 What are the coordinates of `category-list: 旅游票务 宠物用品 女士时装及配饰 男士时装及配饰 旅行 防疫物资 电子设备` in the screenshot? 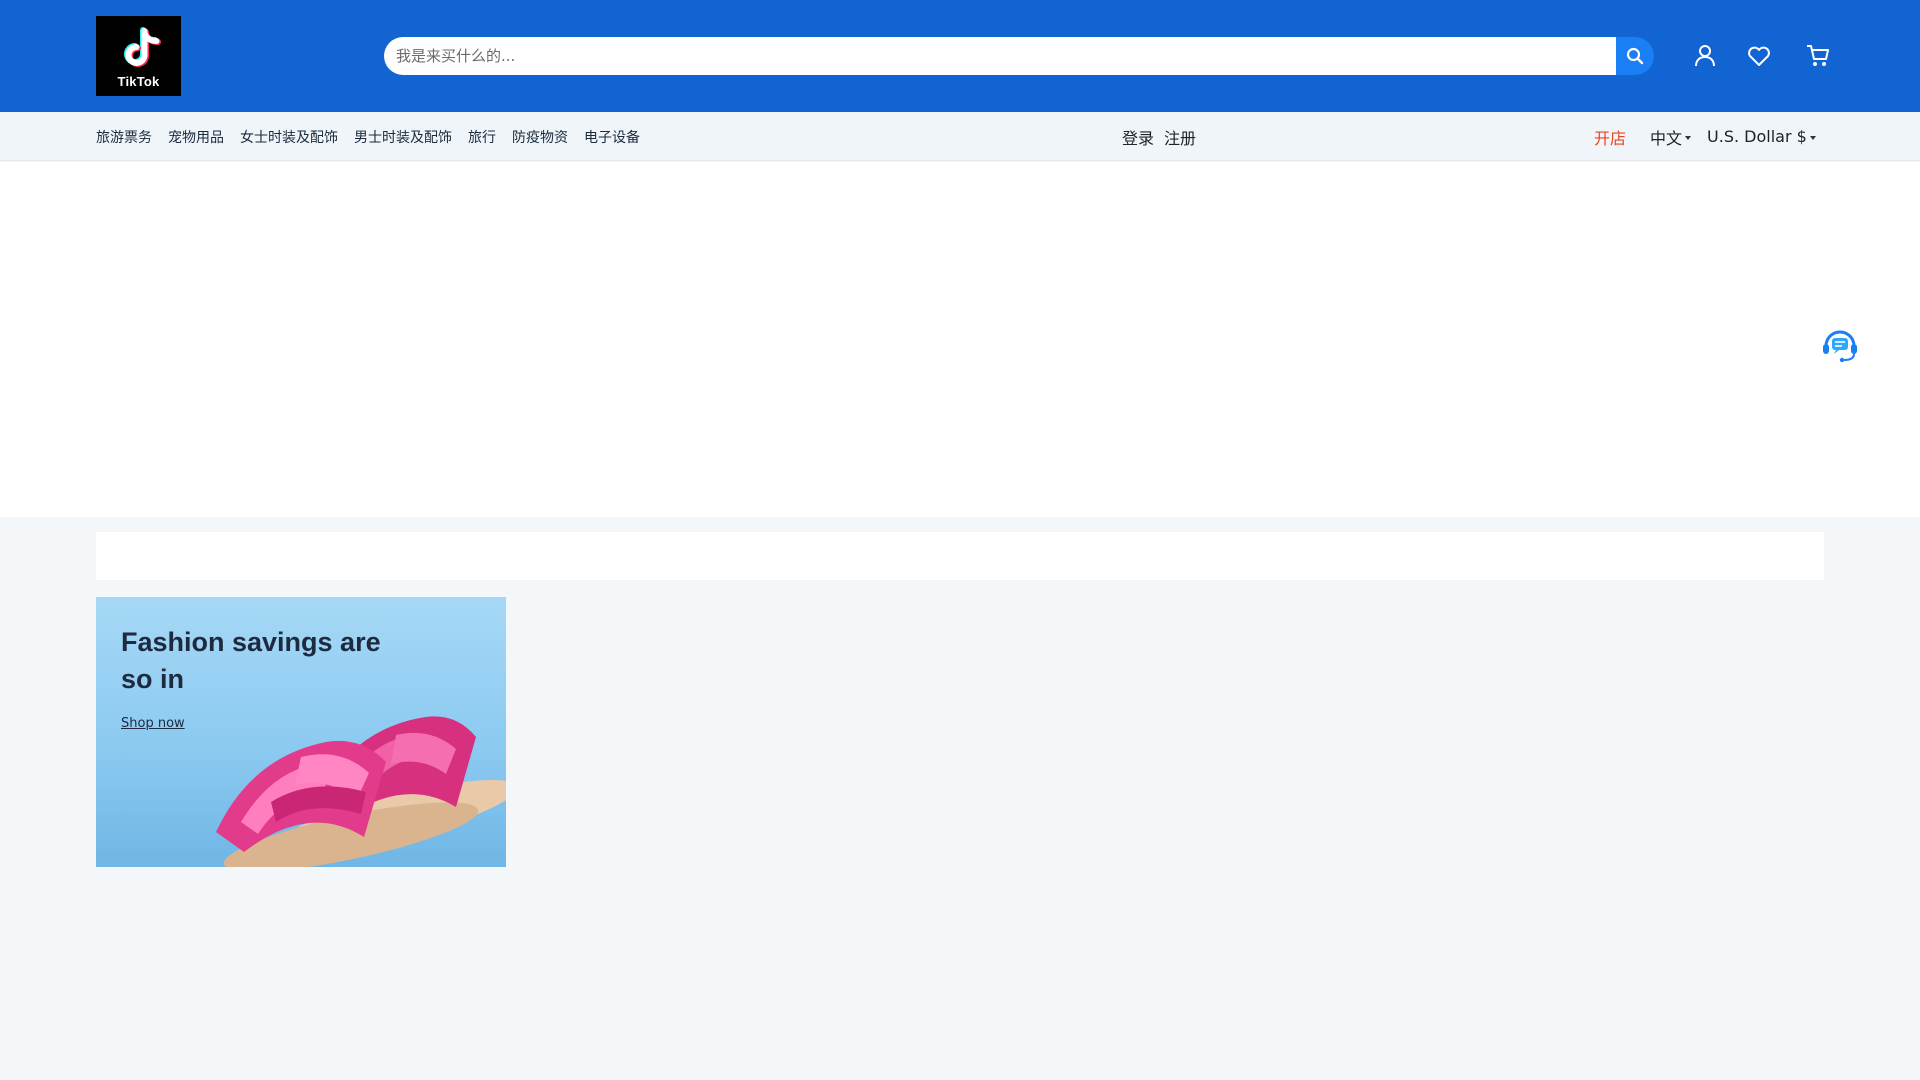 It's located at (368, 136).